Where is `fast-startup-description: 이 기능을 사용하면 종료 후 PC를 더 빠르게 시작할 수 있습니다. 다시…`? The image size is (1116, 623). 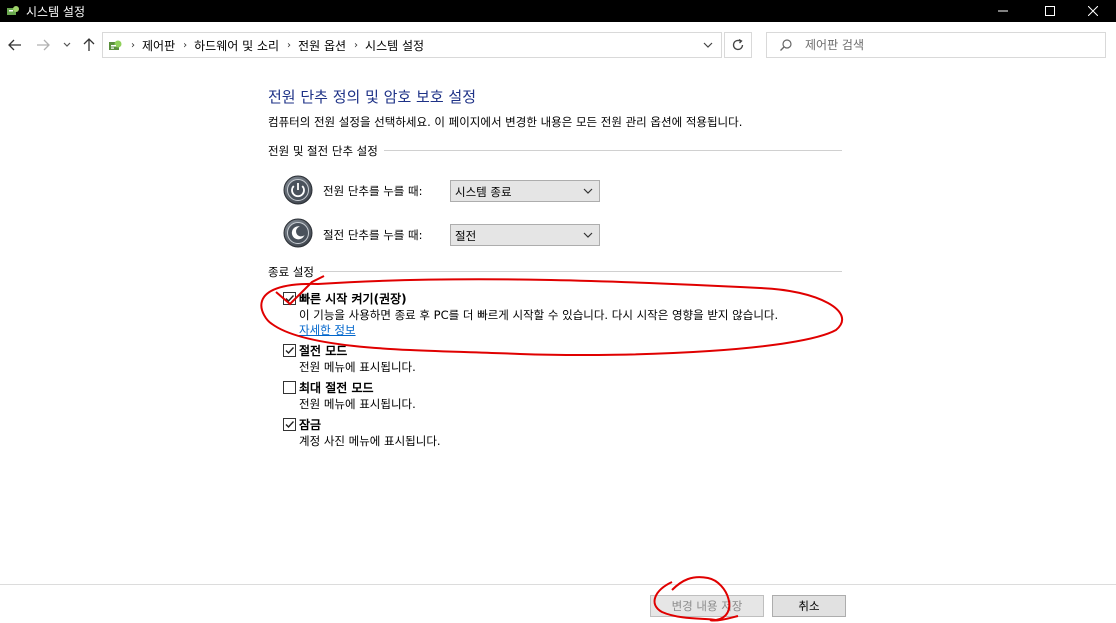 fast-startup-description: 이 기능을 사용하면 종료 후 PC를 더 빠르게 시작할 수 있습니다. 다시… is located at coordinates (539, 315).